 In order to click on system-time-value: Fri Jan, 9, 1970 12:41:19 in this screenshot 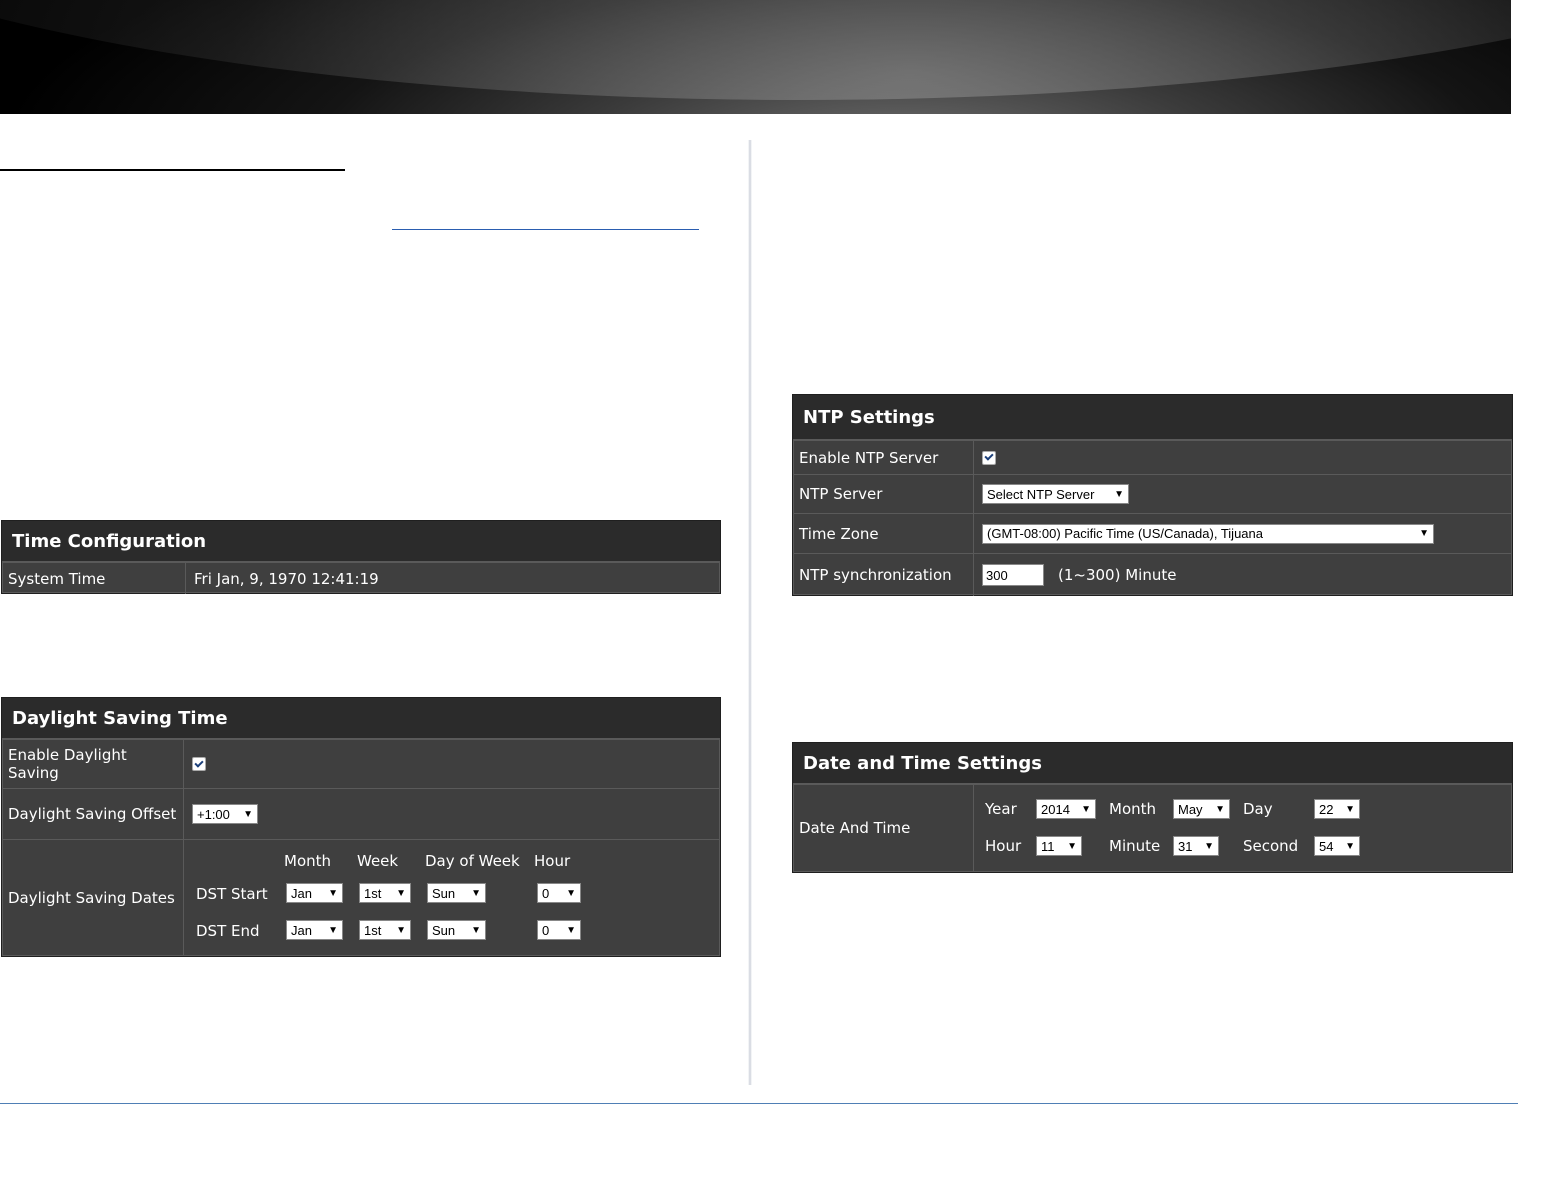, I will do `click(286, 578)`.